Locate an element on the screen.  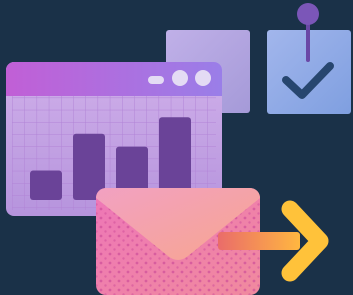
window-title-bar is located at coordinates (114, 79).